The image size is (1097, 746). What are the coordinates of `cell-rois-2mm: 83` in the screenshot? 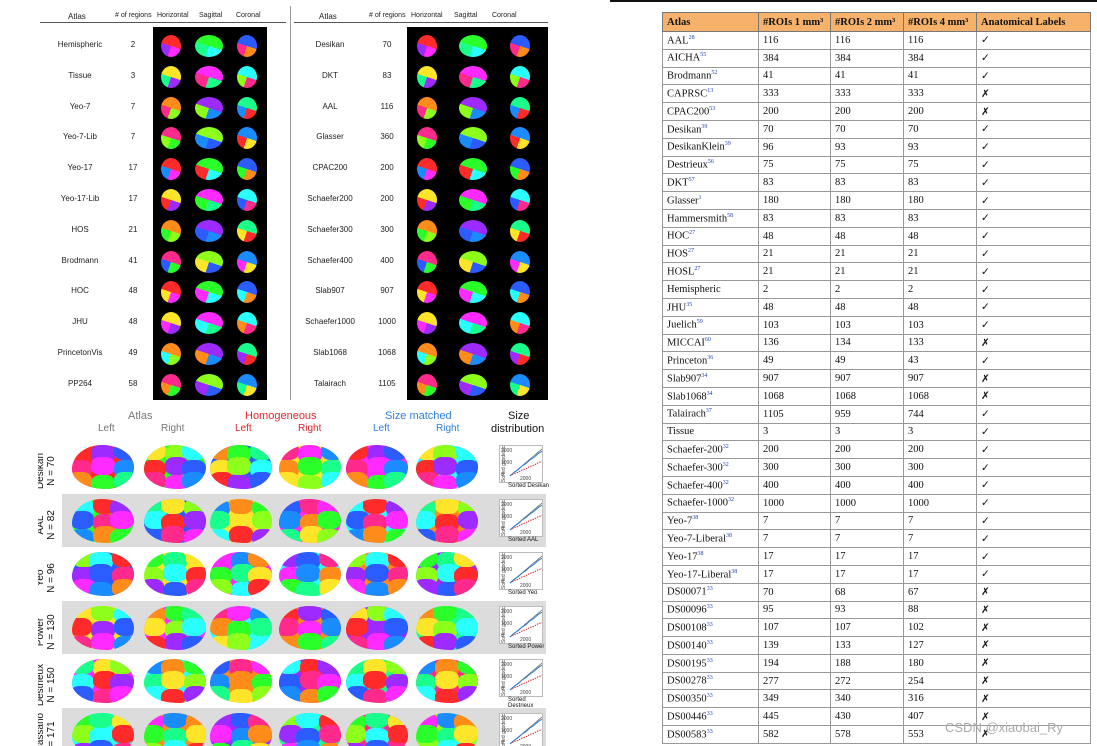 It's located at (867, 218).